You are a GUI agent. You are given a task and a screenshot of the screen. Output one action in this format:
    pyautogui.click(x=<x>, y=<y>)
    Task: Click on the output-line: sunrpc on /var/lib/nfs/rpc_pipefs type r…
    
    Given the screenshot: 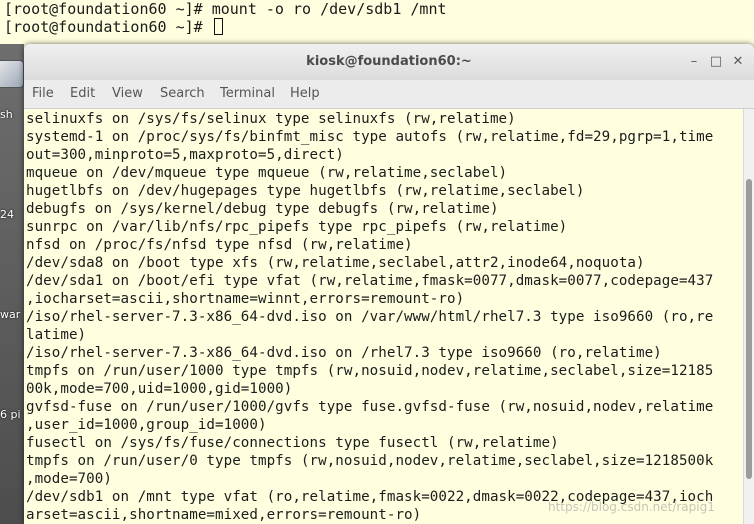 What is the action you would take?
    pyautogui.click(x=297, y=227)
    